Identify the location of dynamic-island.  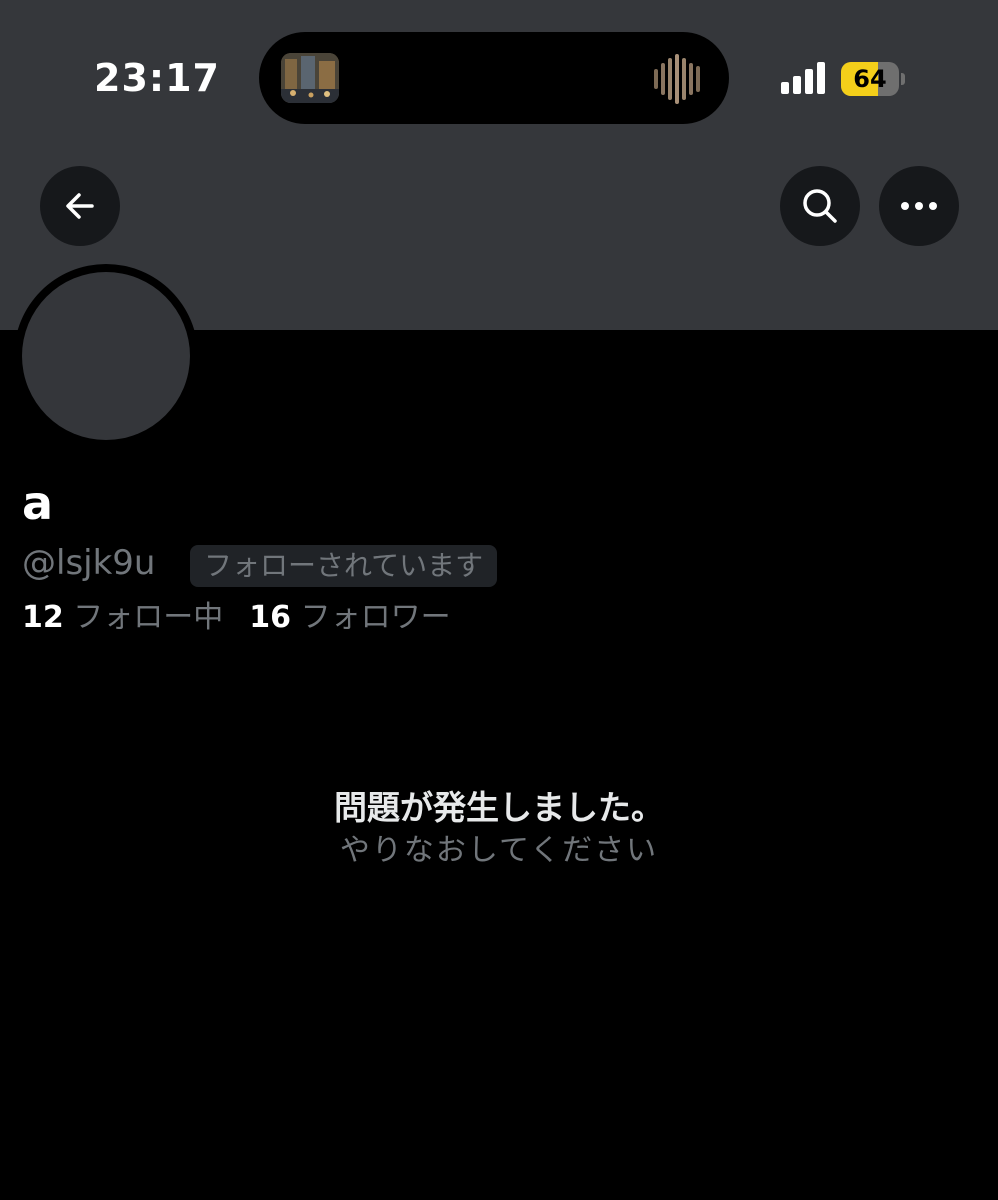
(494, 78).